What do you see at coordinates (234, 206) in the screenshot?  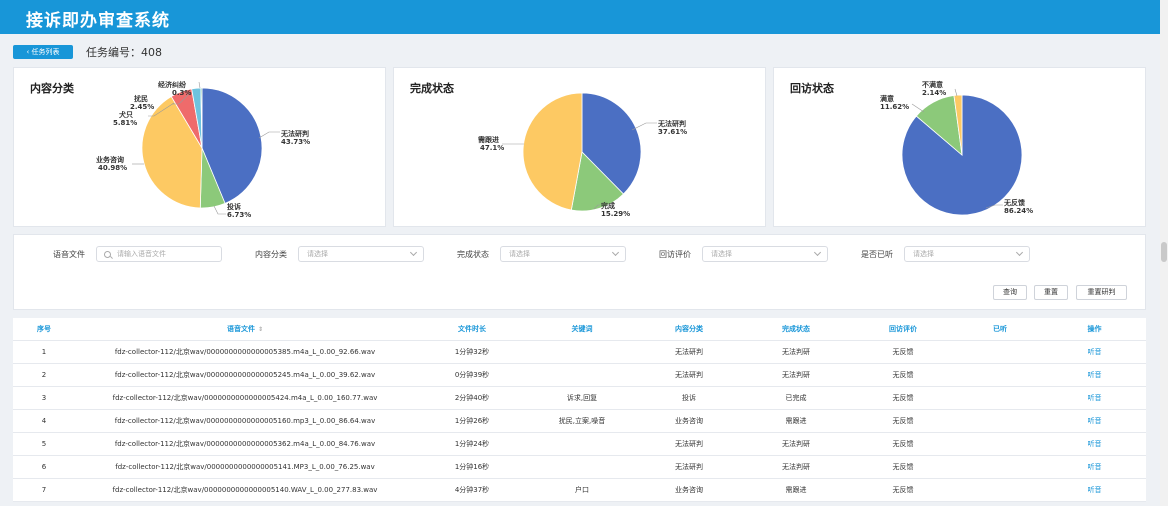 I see `slice-label-name: 投诉` at bounding box center [234, 206].